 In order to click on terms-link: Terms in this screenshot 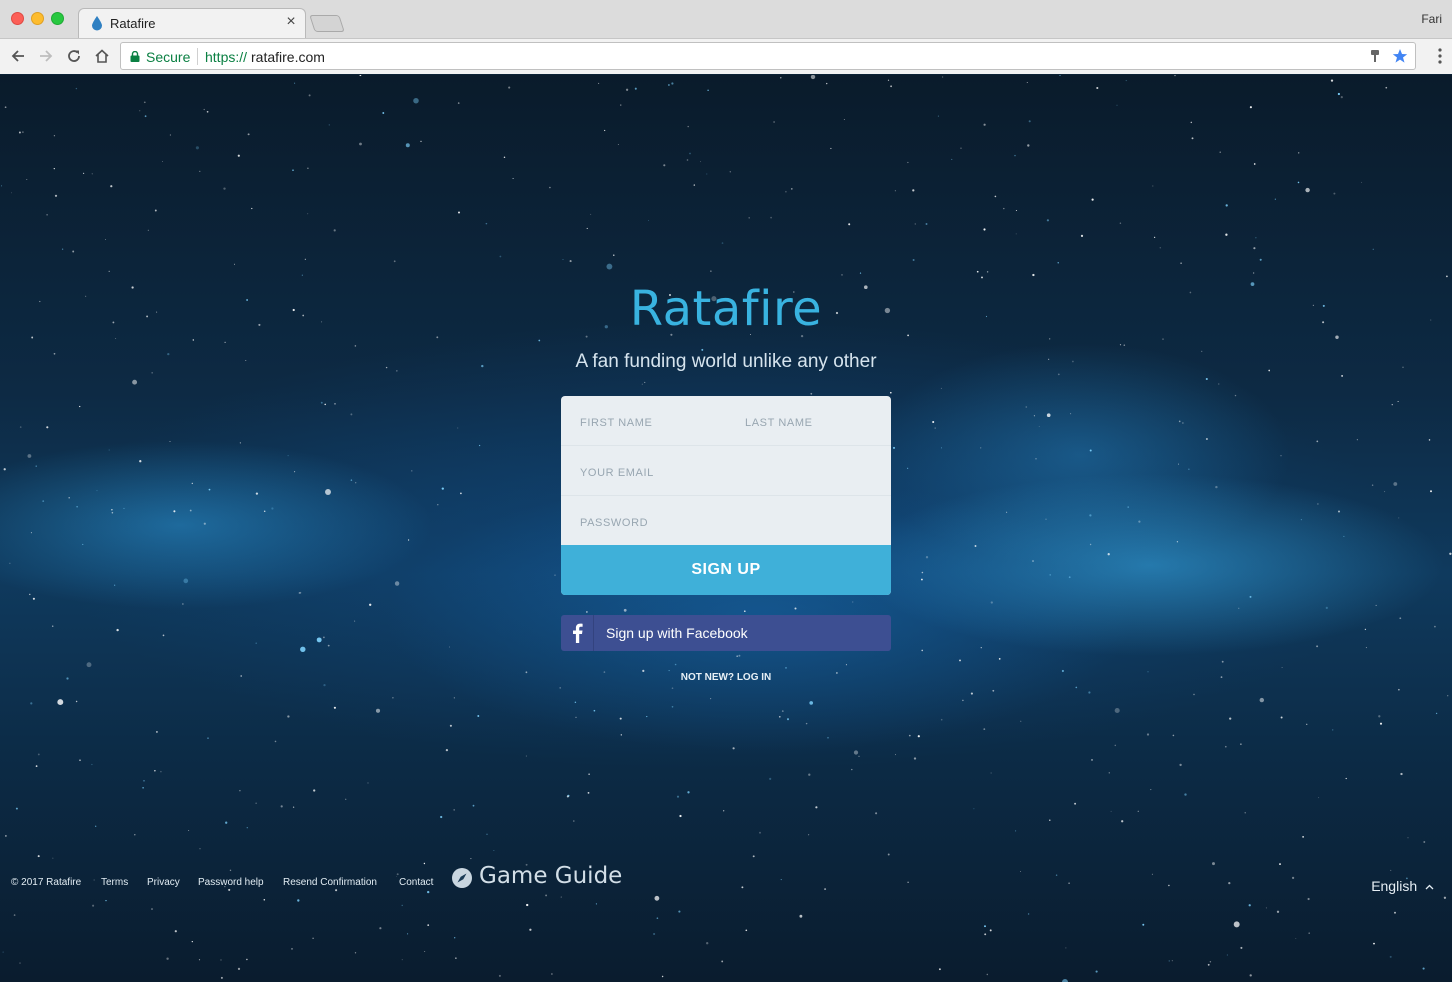, I will do `click(114, 882)`.